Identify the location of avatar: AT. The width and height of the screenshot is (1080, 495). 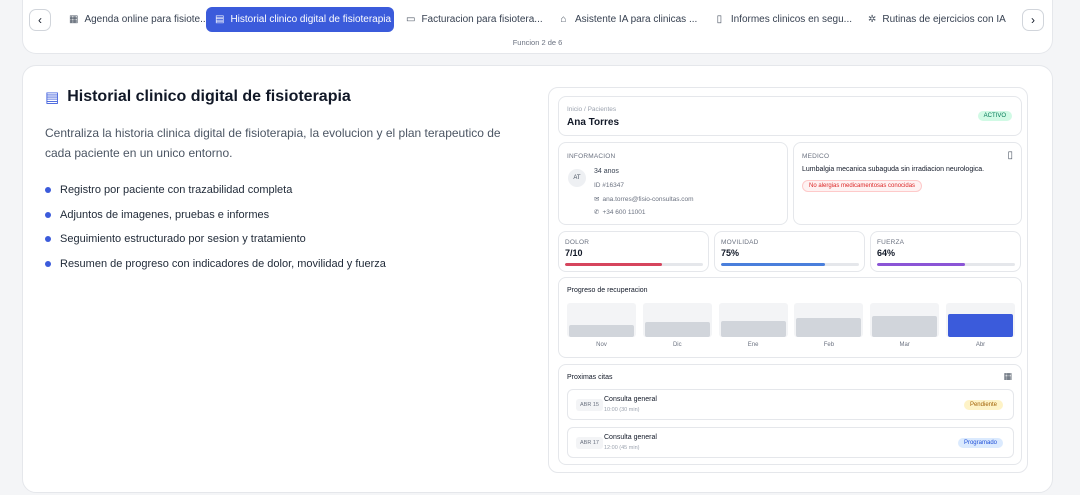
(577, 178).